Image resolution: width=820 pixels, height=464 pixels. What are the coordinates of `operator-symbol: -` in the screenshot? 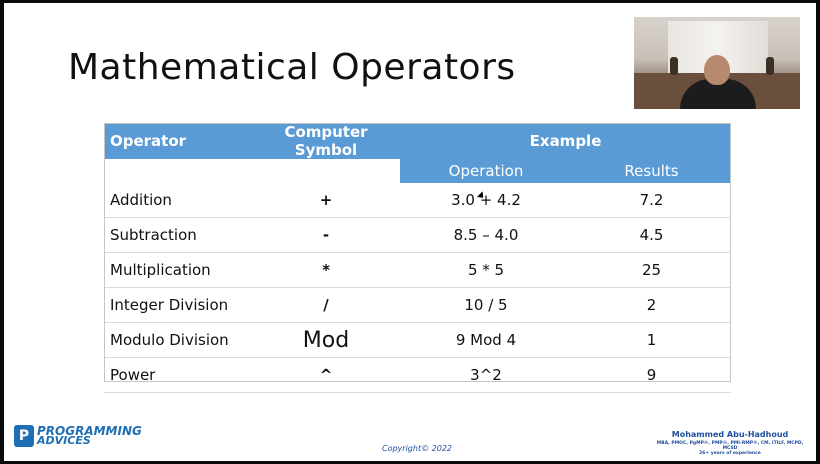 It's located at (326, 235).